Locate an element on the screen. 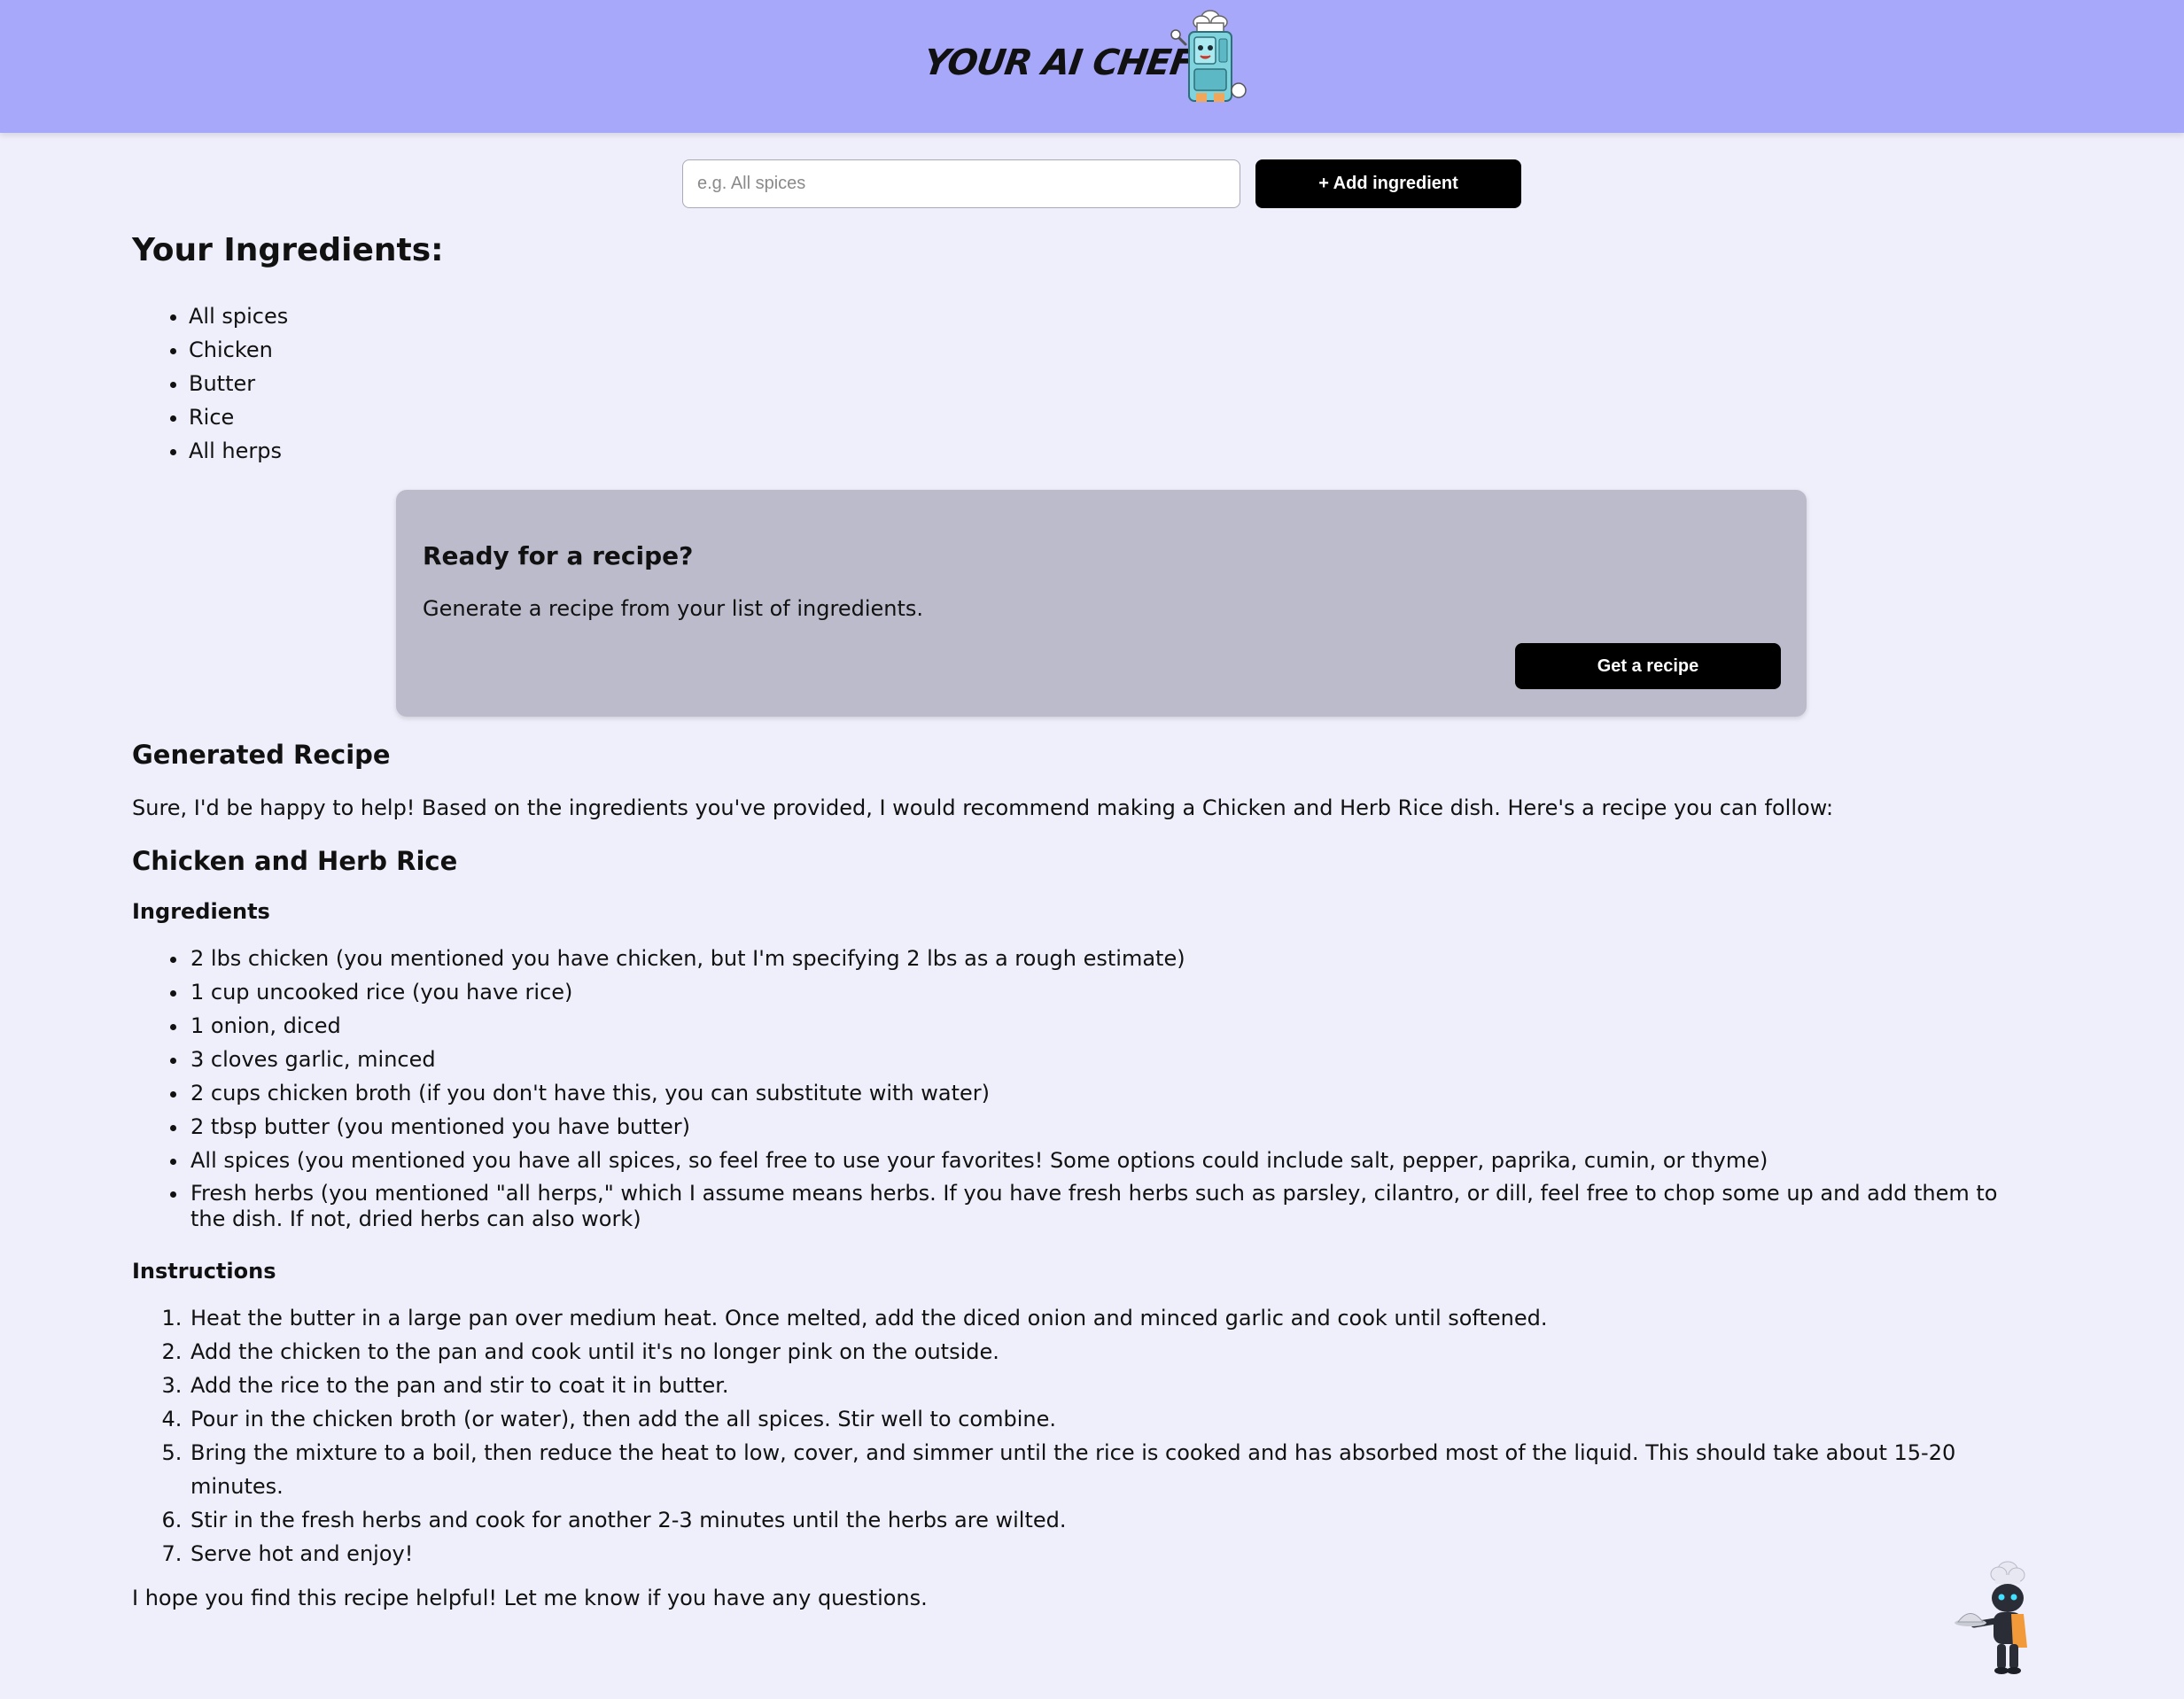  get-recipe-button: Get a recipe is located at coordinates (1648, 666).